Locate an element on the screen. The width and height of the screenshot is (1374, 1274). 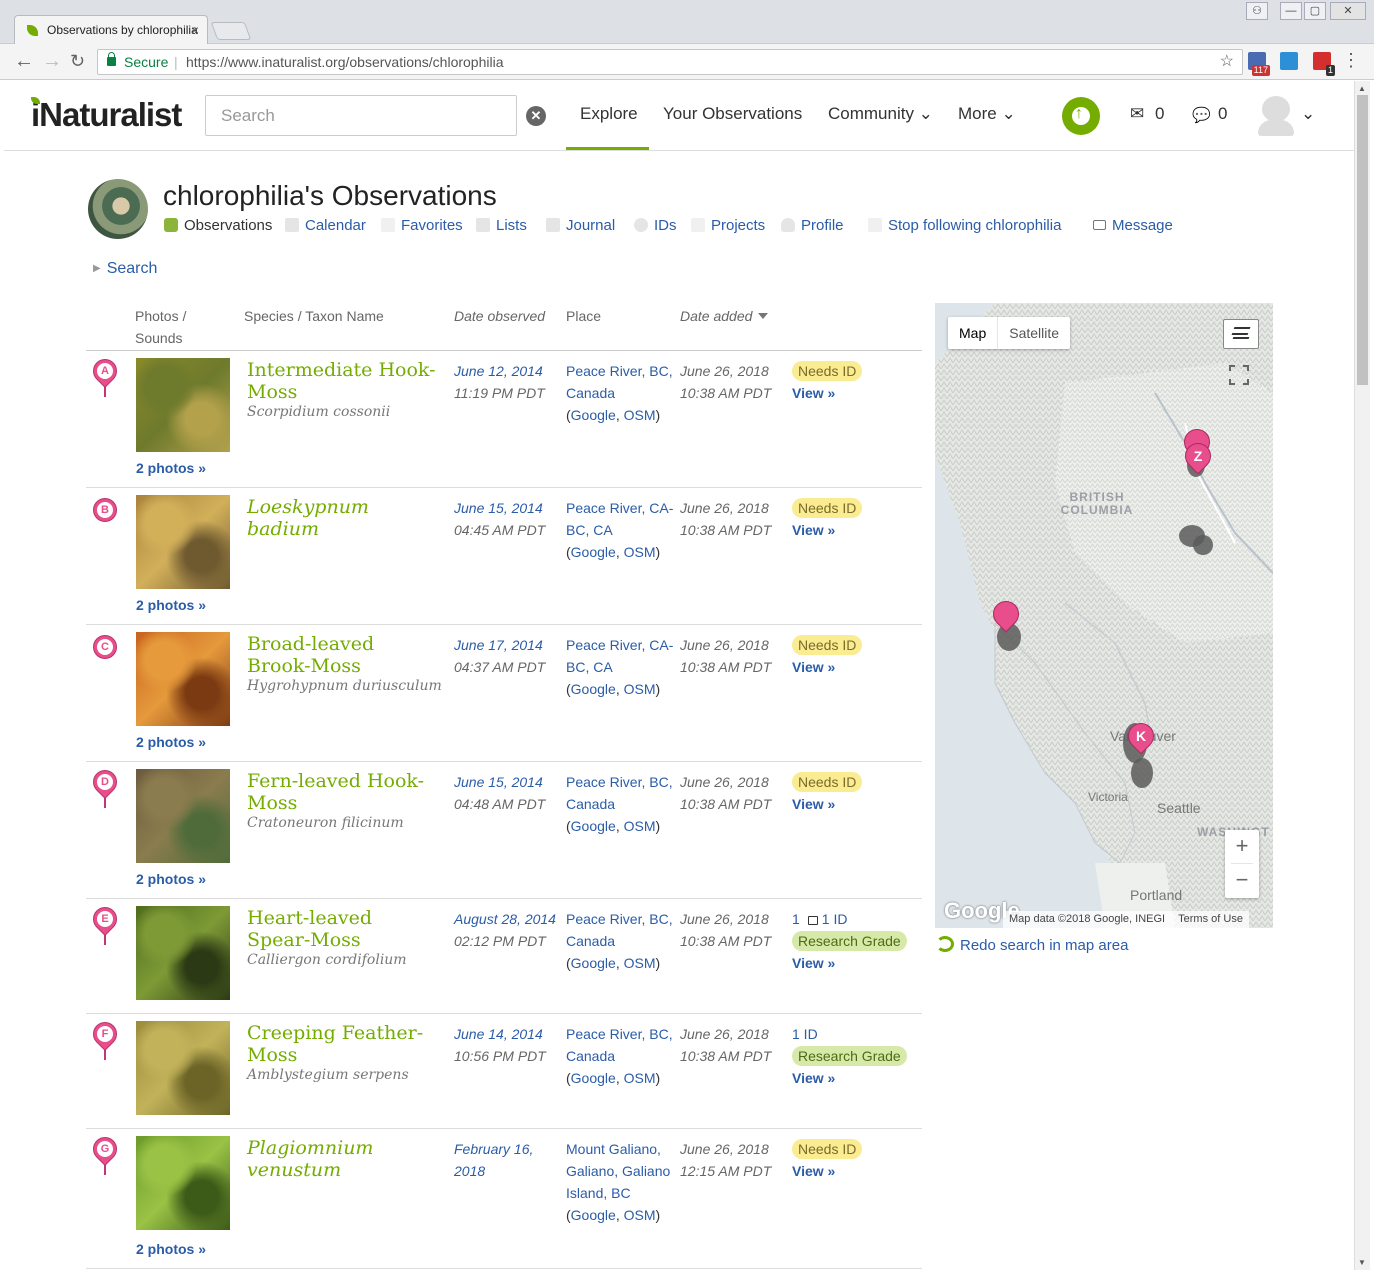
identifications-summary: 1 ID is located at coordinates (854, 1034).